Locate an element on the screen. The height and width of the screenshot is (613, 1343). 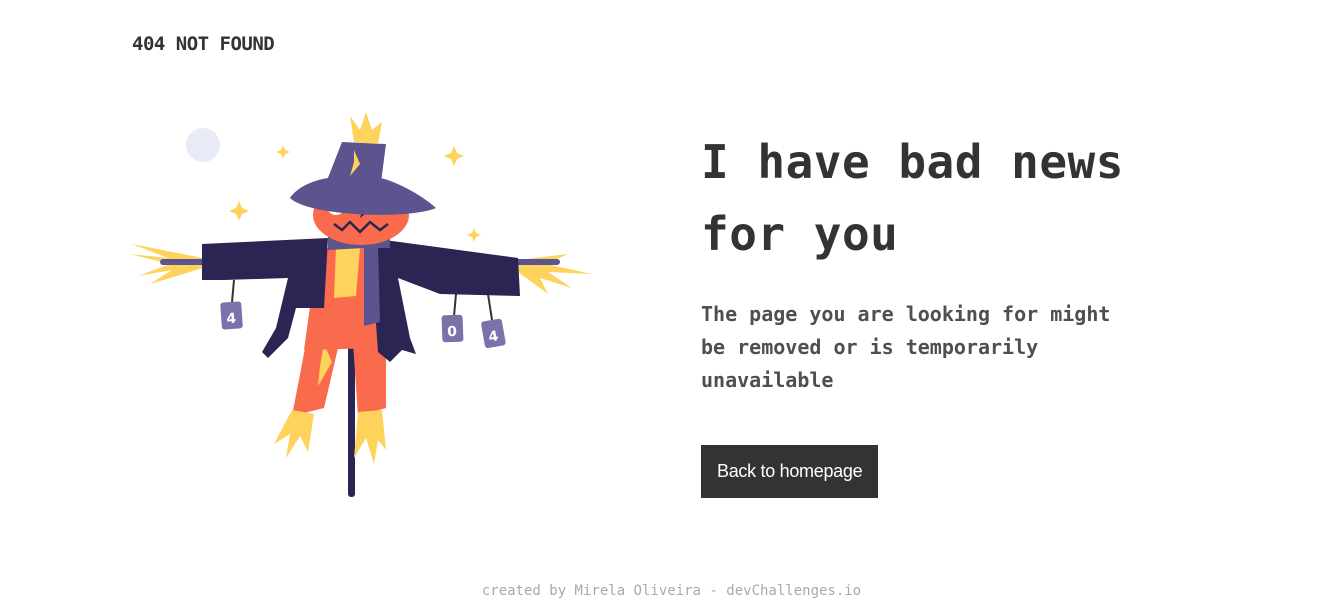
leg-left is located at coordinates (315, 379).